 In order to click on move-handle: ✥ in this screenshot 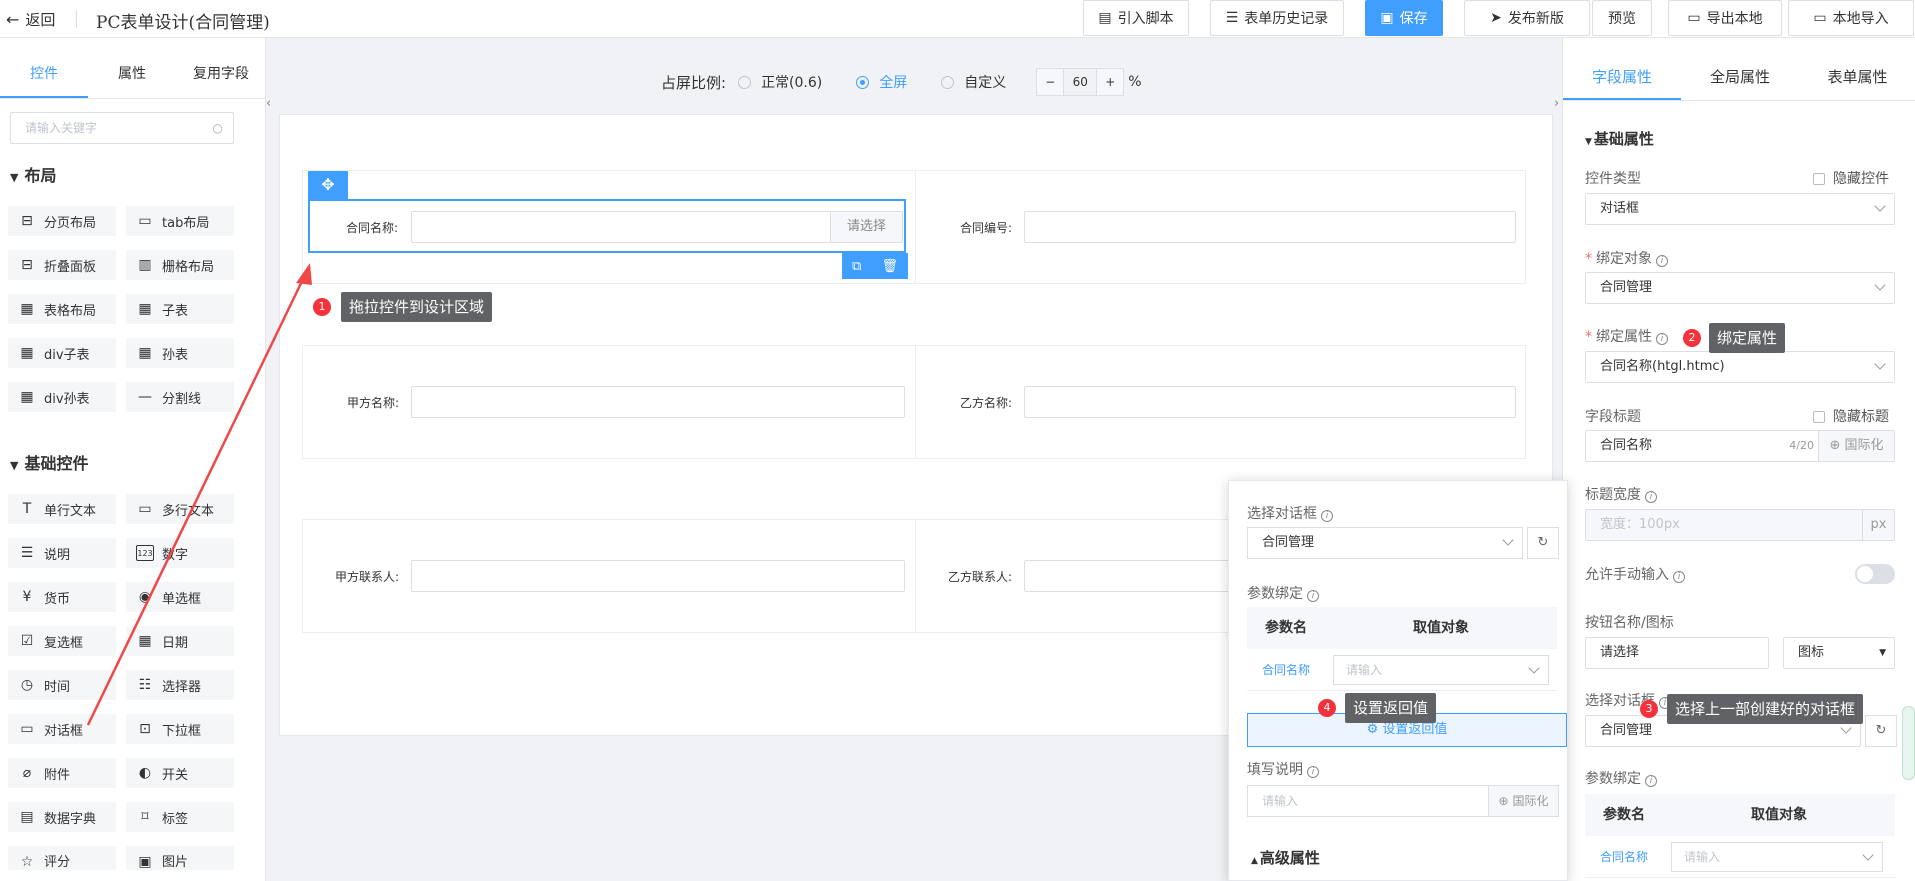, I will do `click(328, 185)`.